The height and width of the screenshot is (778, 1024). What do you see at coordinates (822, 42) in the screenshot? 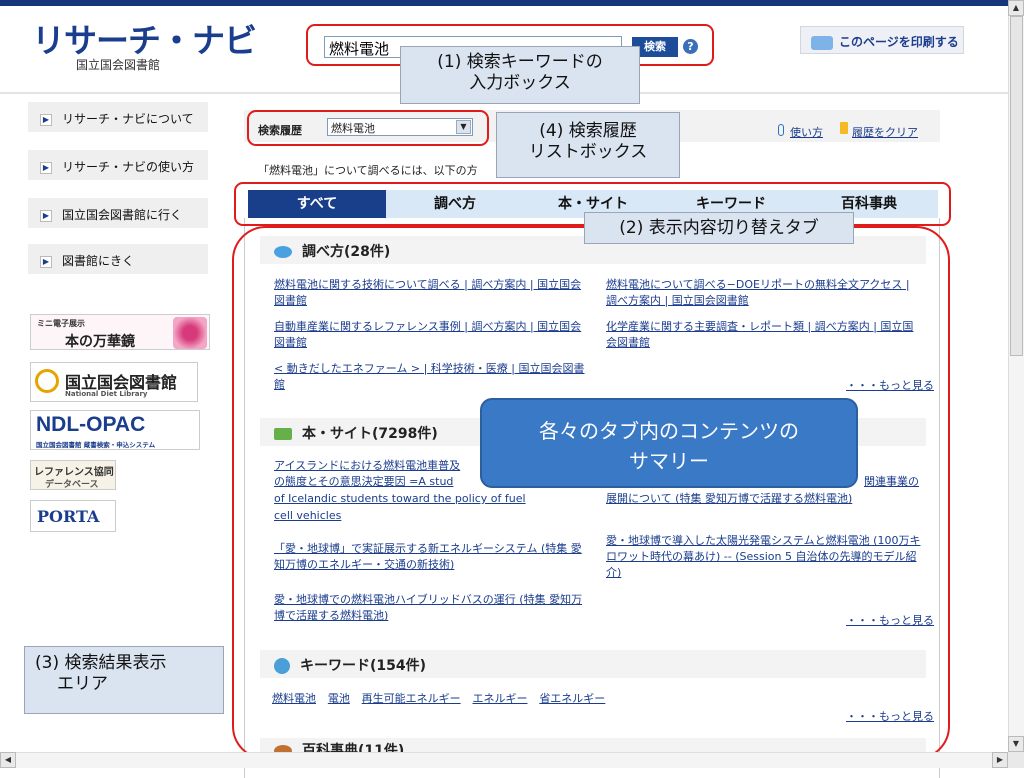
I see `printer-icon` at bounding box center [822, 42].